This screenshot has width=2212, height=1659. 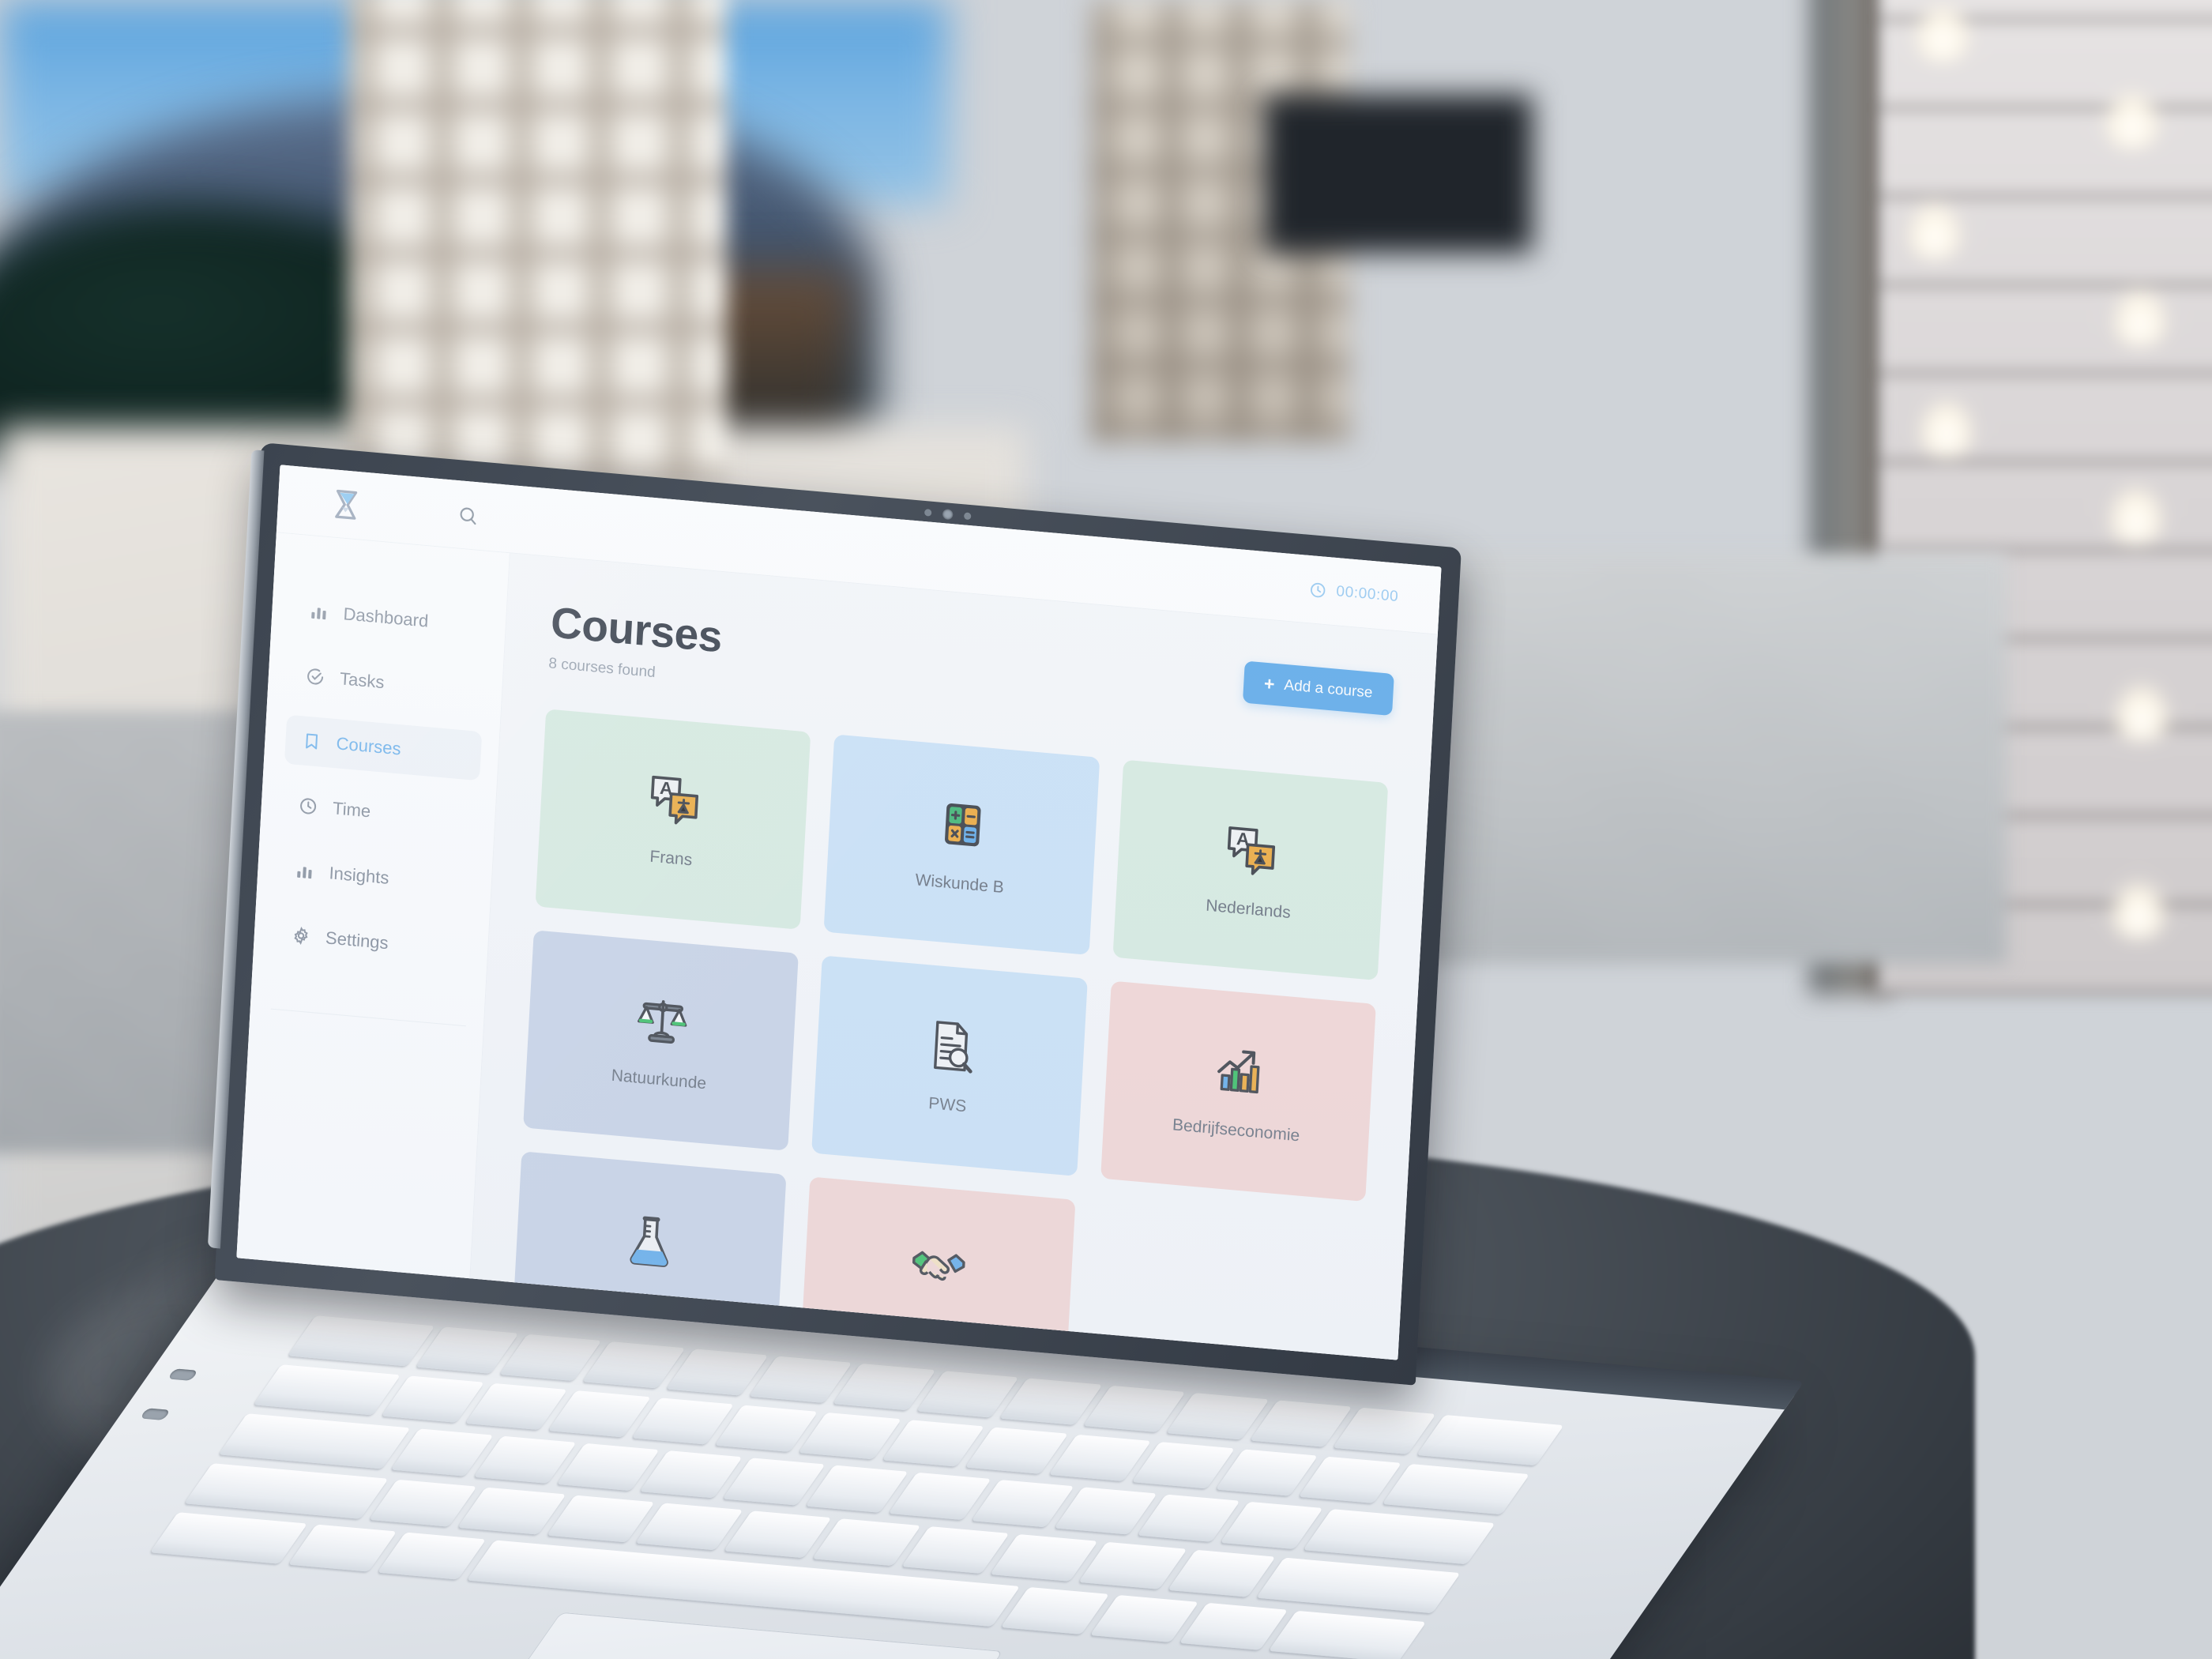 What do you see at coordinates (1236, 1131) in the screenshot?
I see `course-name: Bedrijfseconomie` at bounding box center [1236, 1131].